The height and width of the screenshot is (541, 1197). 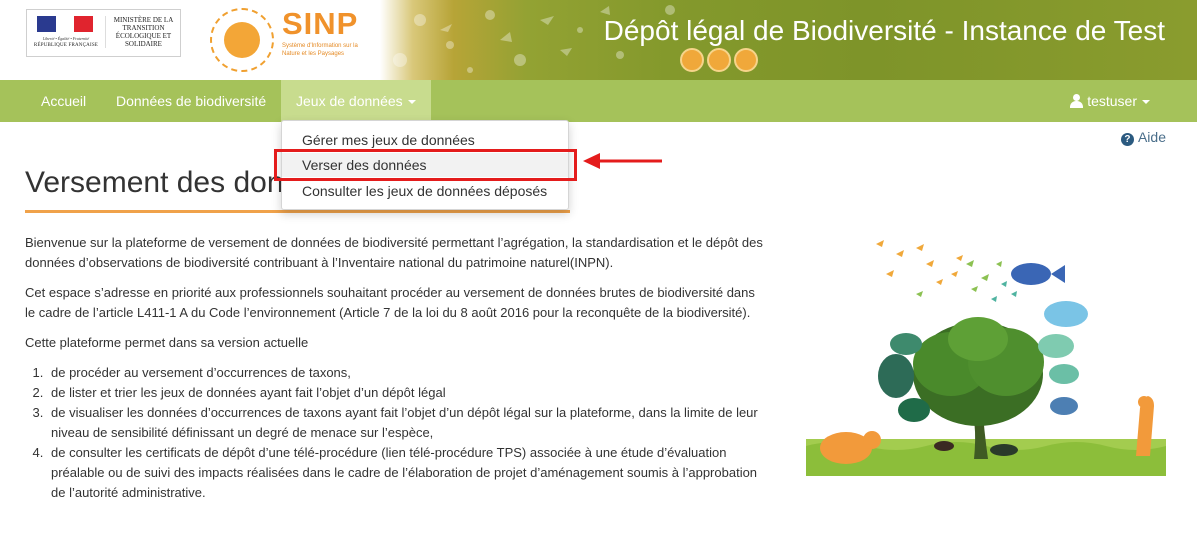 I want to click on sinp-name: SINP, so click(x=320, y=23).